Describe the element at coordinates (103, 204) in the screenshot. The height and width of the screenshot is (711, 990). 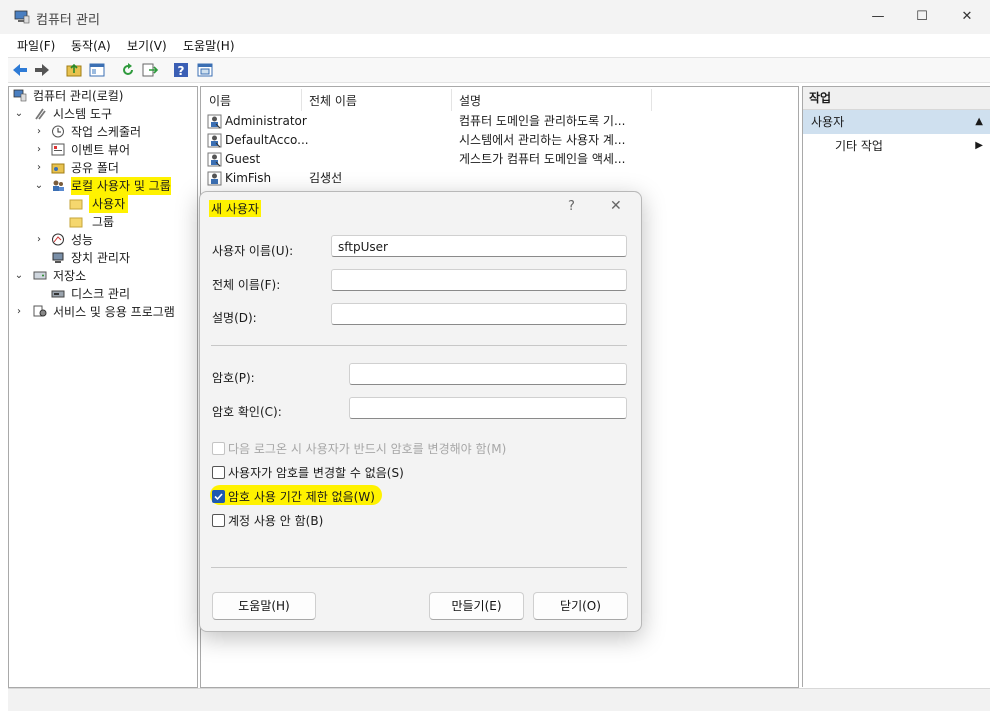
I see `tree-item-users: 사용자` at that location.